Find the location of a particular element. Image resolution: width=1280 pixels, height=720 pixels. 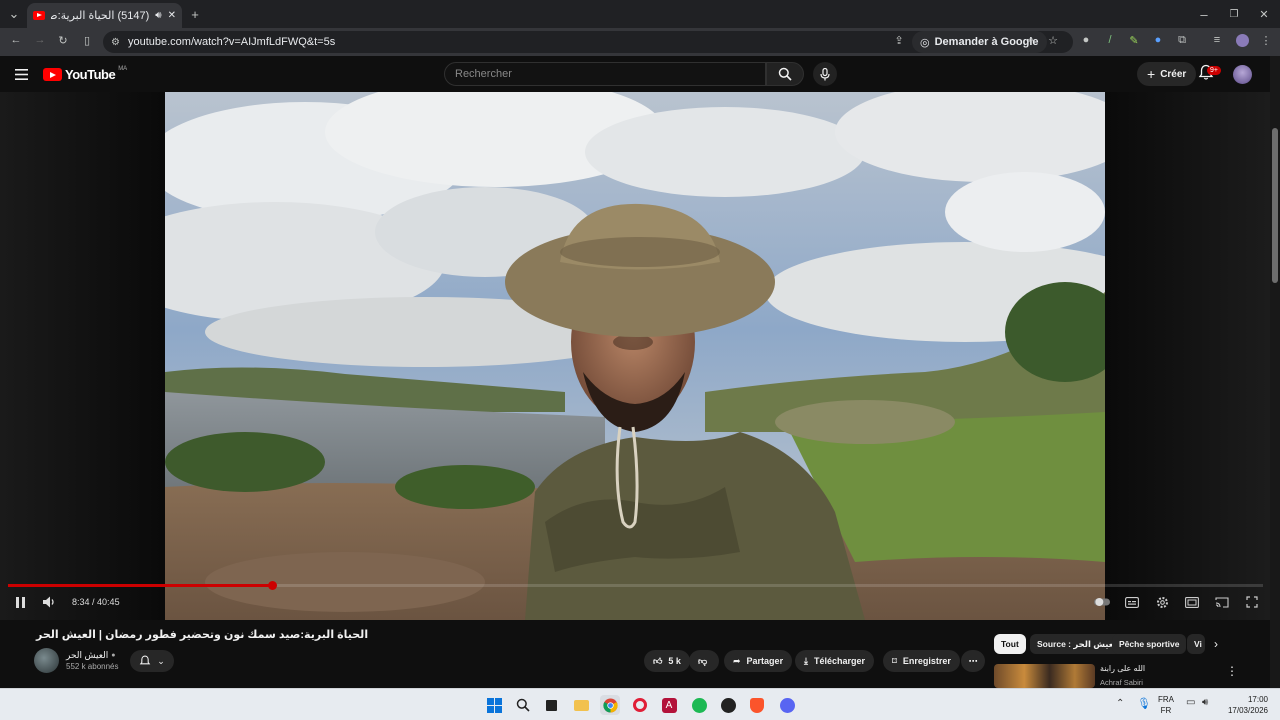

forward-arrow-icon: → is located at coordinates (40, 40).